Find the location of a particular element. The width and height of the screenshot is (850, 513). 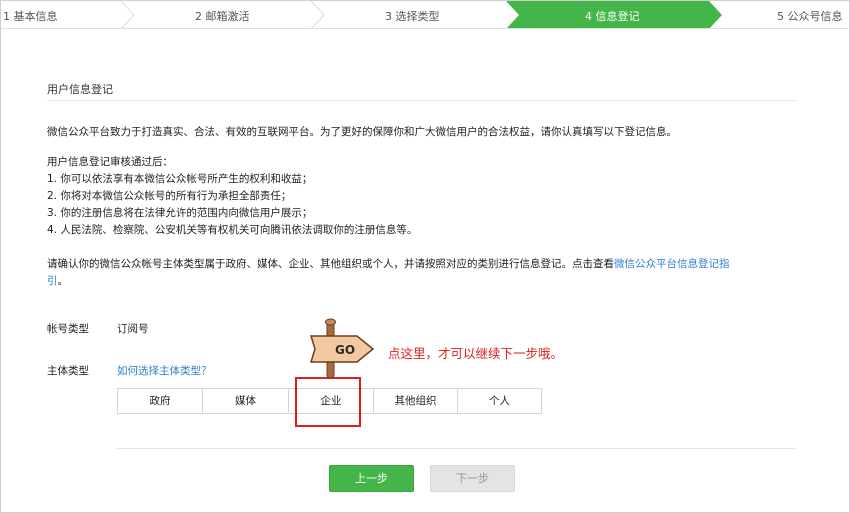

step-1: 1 基本信息 is located at coordinates (30, 16).